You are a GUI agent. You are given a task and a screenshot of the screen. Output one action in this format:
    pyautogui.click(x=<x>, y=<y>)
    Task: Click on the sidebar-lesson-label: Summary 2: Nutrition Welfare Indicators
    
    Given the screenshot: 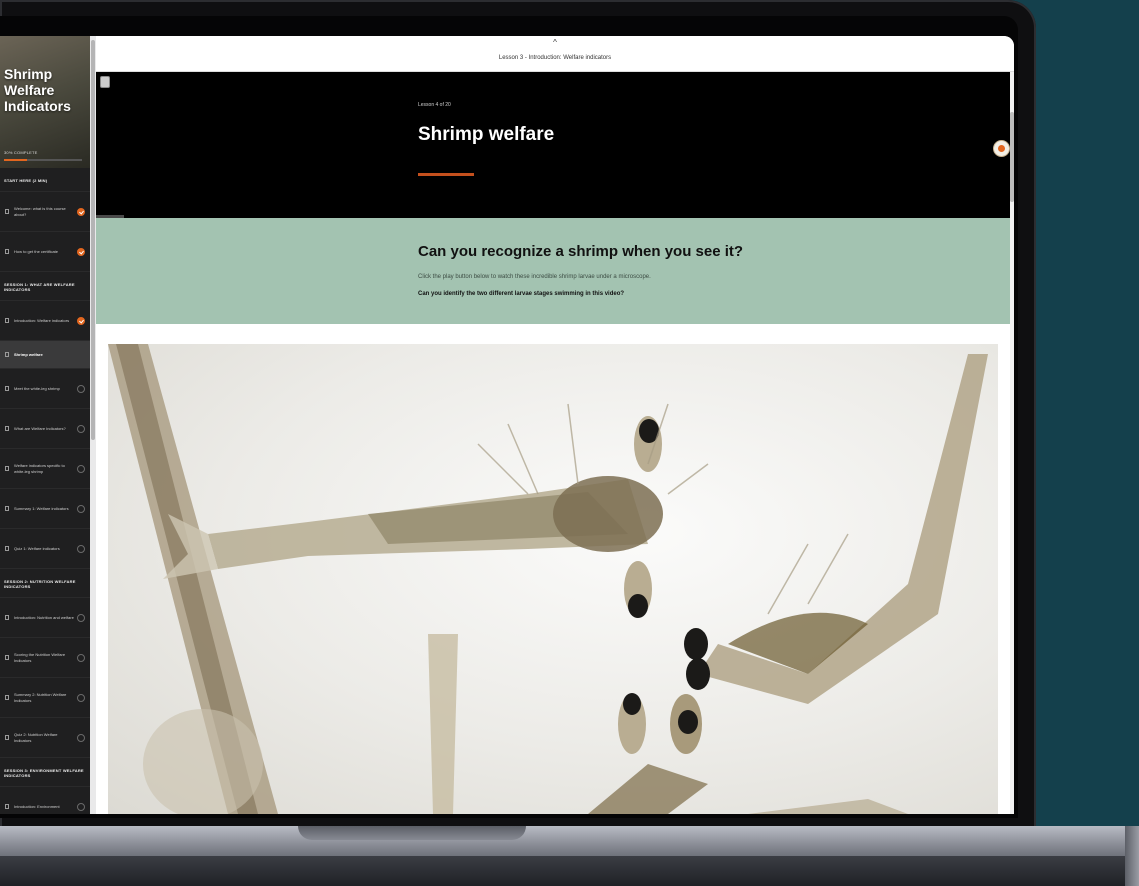 What is the action you would take?
    pyautogui.click(x=40, y=697)
    